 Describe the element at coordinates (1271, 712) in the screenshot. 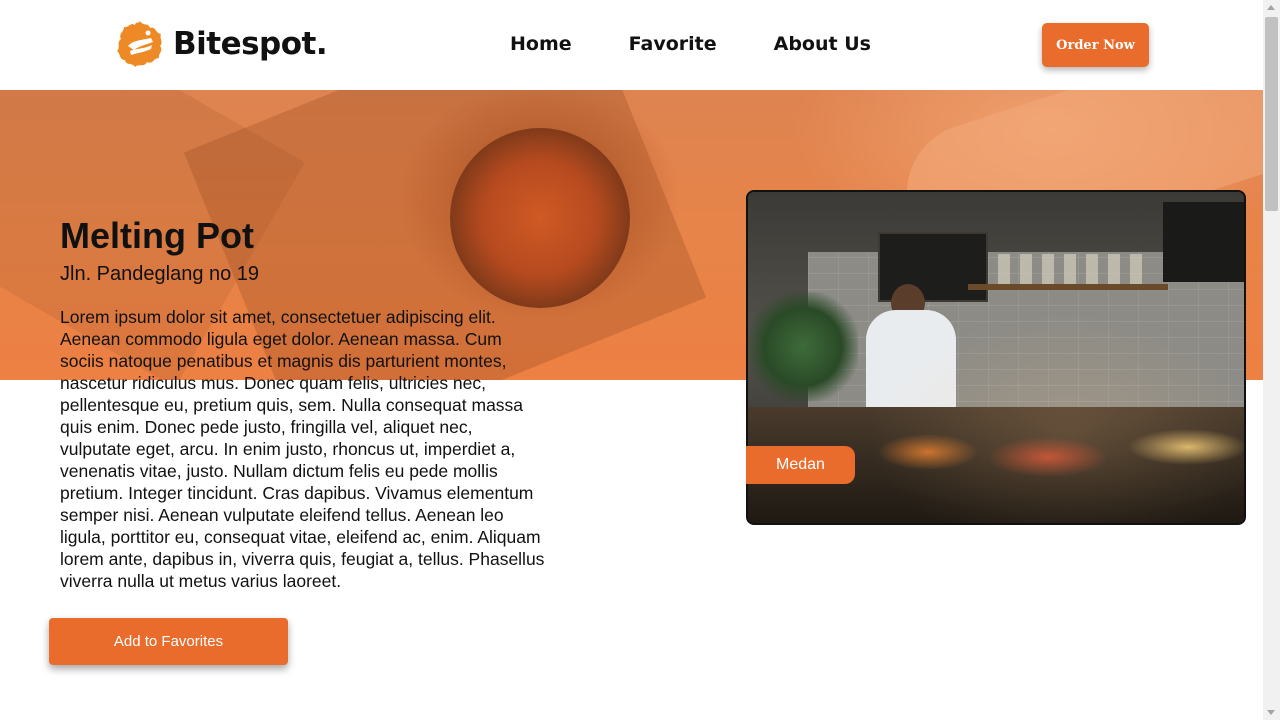

I see `scroll-down-arrow-icon` at that location.